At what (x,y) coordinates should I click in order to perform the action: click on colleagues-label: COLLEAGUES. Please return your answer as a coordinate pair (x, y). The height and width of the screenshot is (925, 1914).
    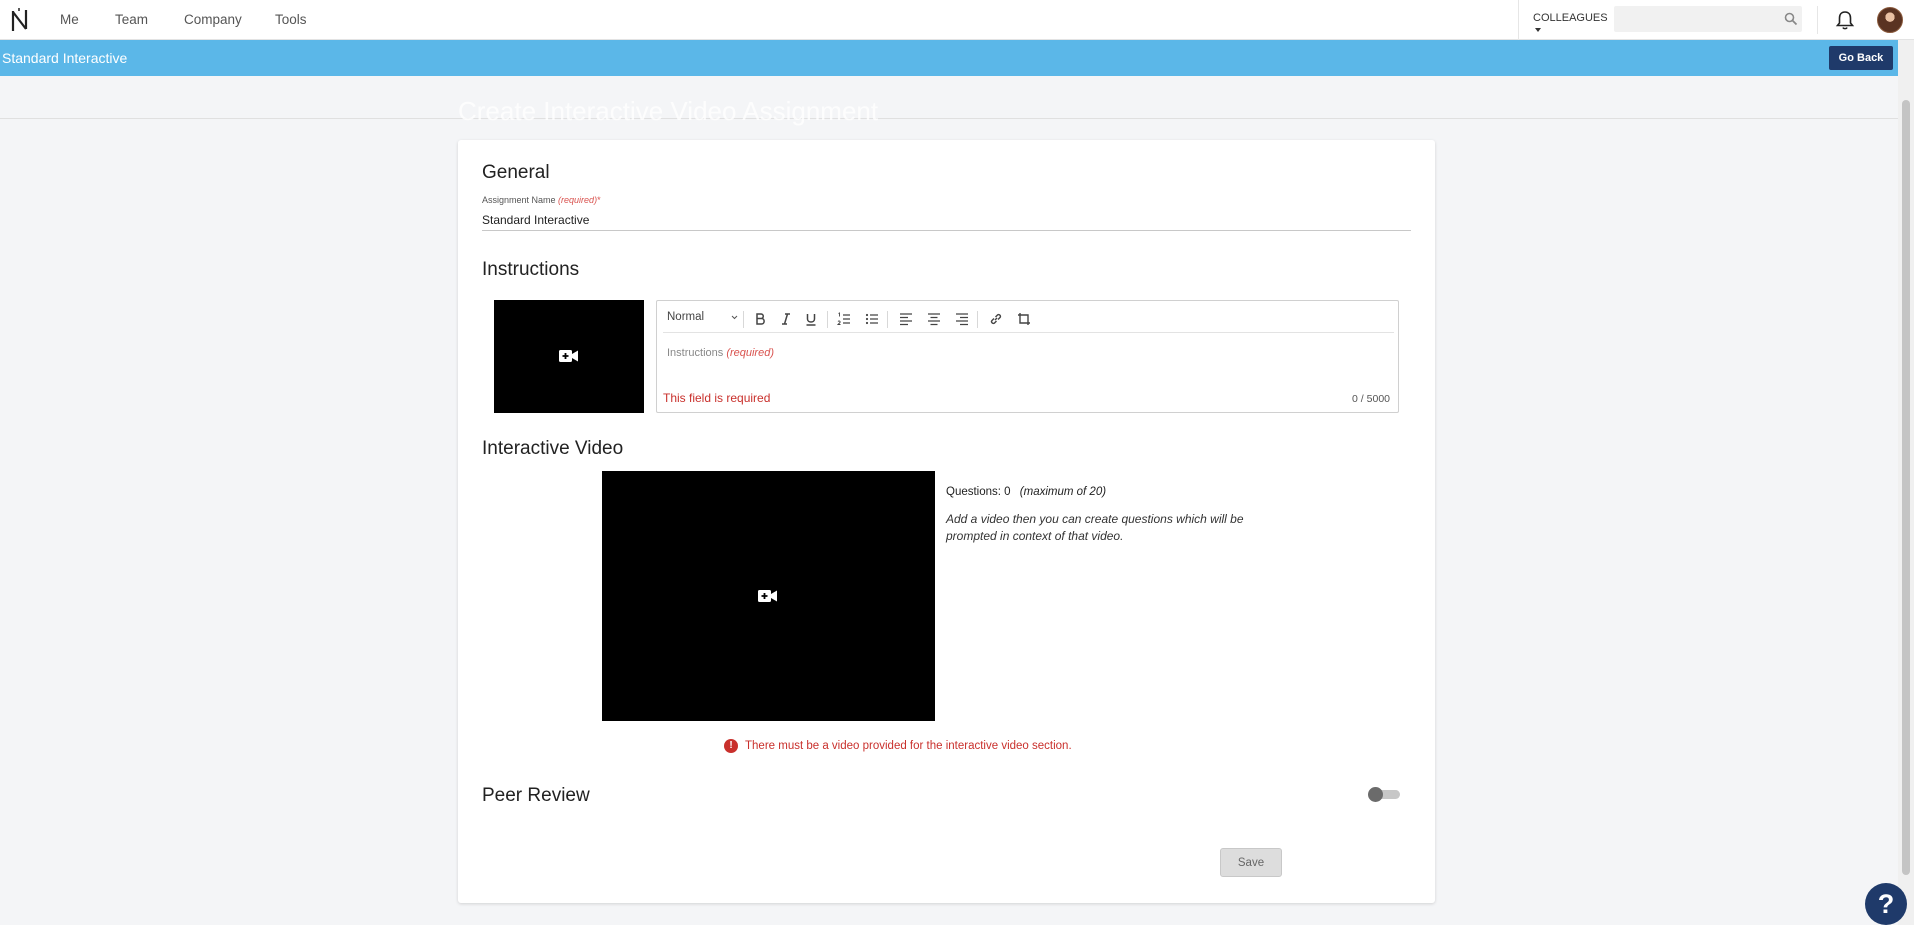
    Looking at the image, I should click on (1570, 18).